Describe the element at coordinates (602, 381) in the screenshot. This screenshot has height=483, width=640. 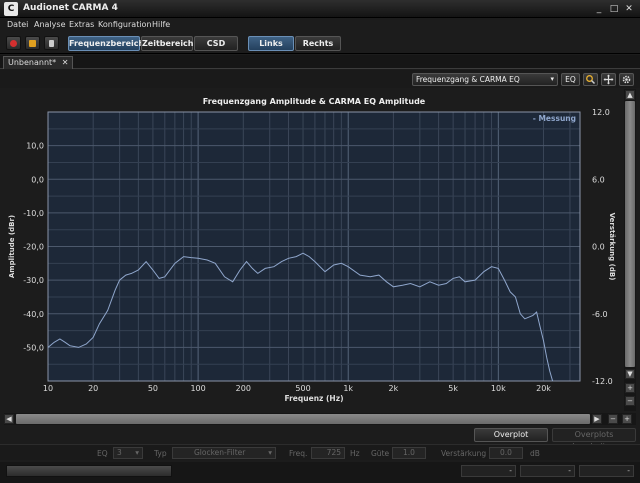
I see `y-tick-label-right: -12.0` at that location.